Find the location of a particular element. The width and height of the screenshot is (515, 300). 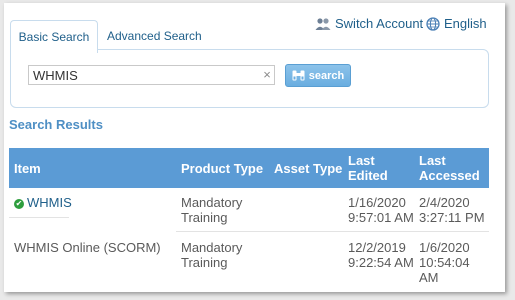

column-header-item: Item is located at coordinates (27, 168).